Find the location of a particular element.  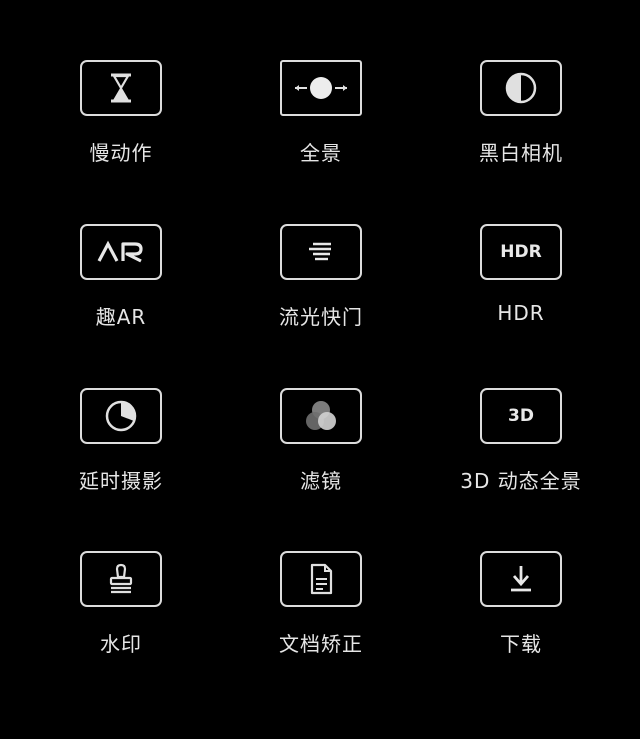

panorama-icon is located at coordinates (321, 88).